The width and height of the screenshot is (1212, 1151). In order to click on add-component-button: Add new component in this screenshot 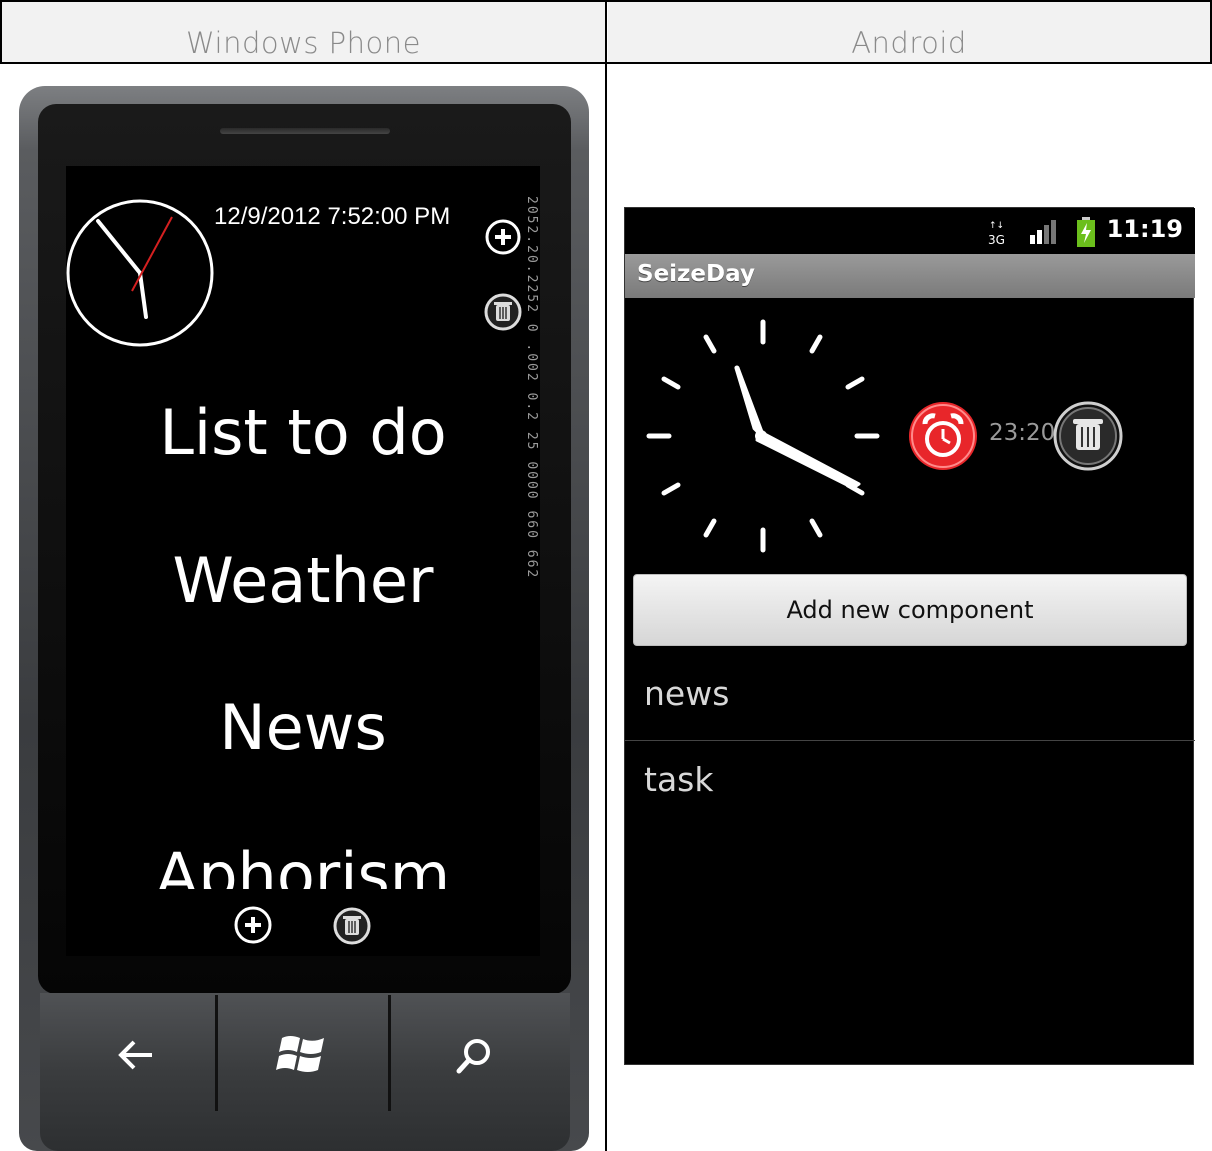, I will do `click(910, 610)`.